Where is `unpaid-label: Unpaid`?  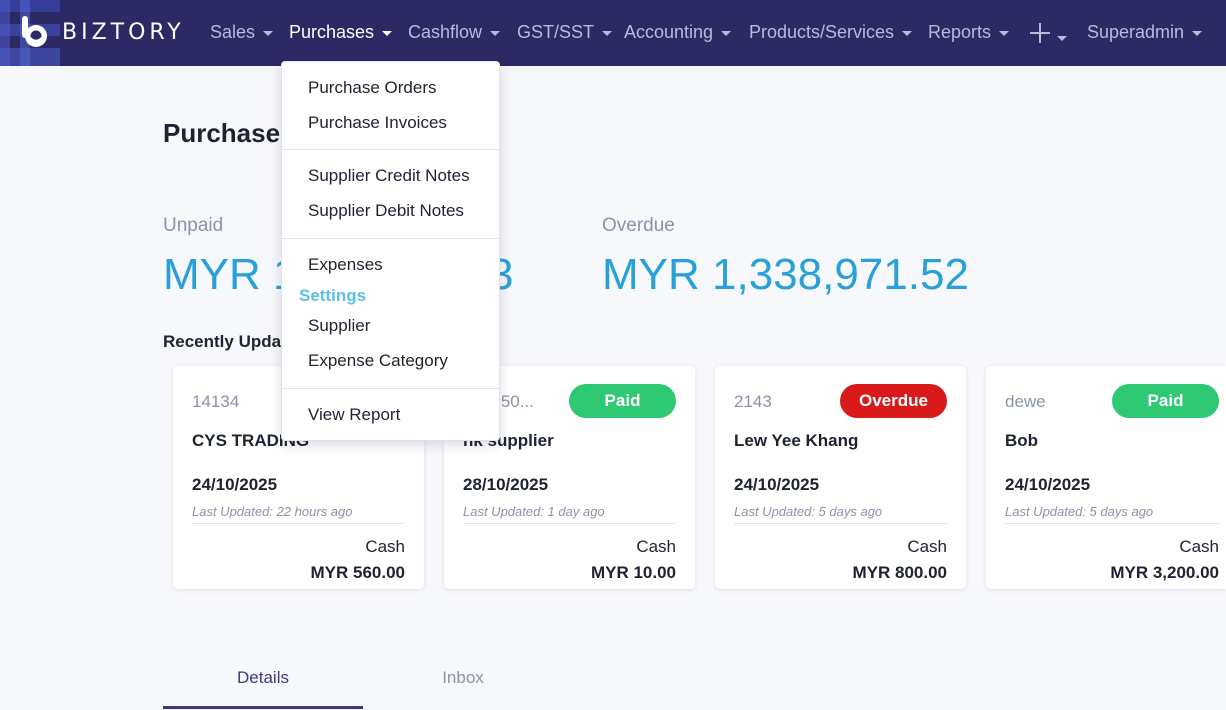 unpaid-label: Unpaid is located at coordinates (193, 225).